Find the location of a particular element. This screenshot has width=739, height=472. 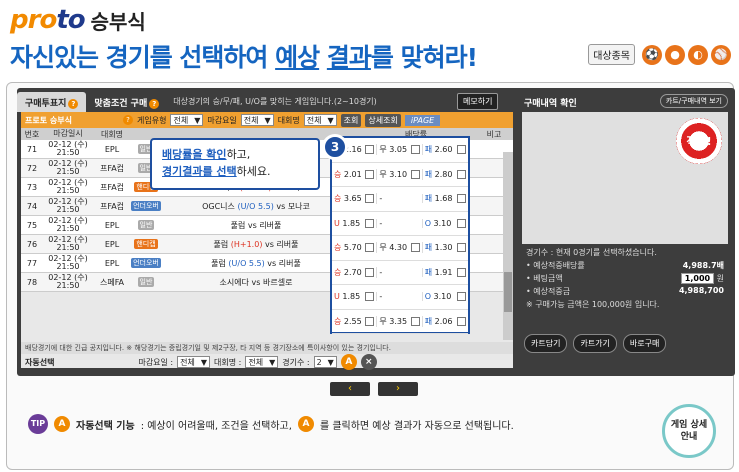

odds-lose: 패 1.30 is located at coordinates (445, 247).